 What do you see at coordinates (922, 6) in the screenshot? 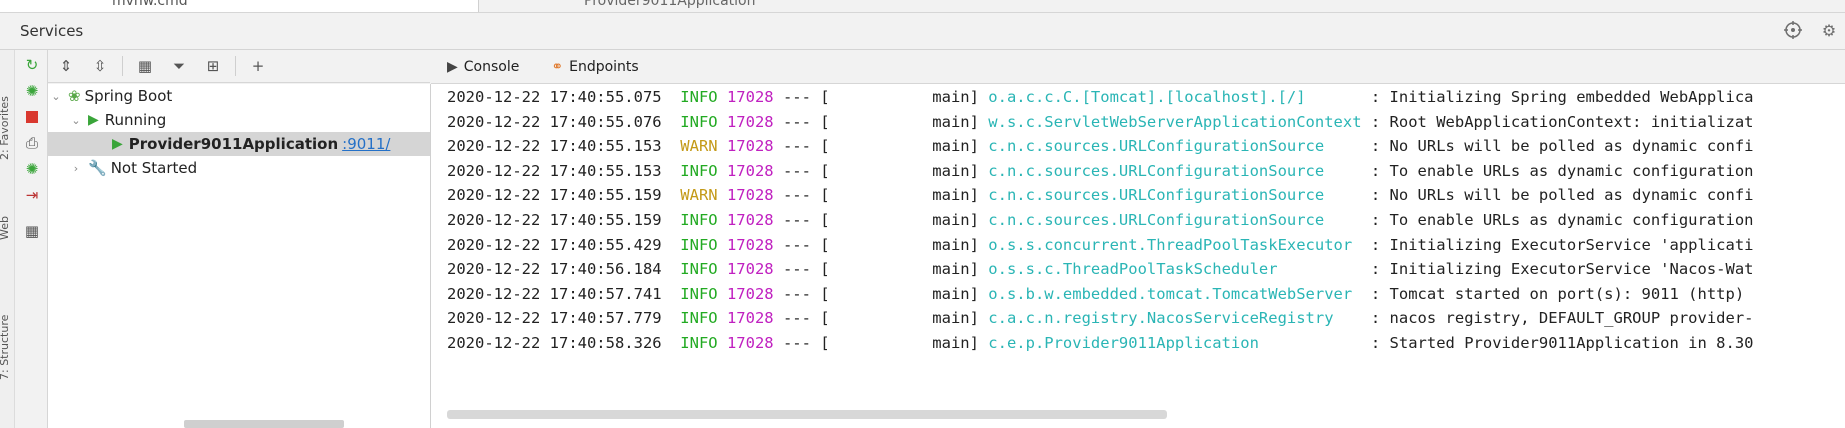
I see `top-editor-strip: mvnw.cmd Provider9011Application` at bounding box center [922, 6].